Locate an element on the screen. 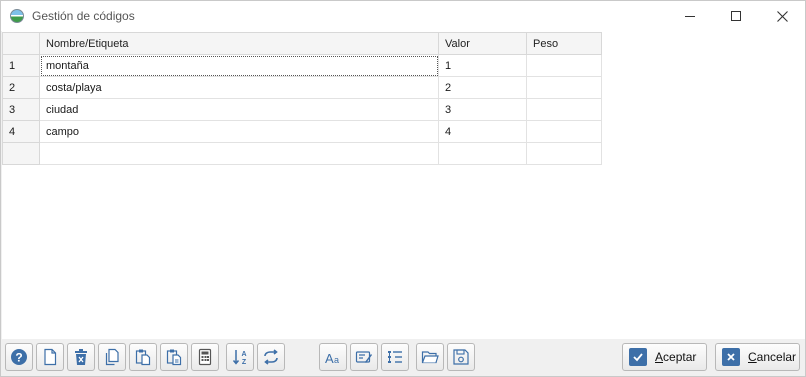 The height and width of the screenshot is (377, 806). table-row: 1 montaña 1 is located at coordinates (302, 65).